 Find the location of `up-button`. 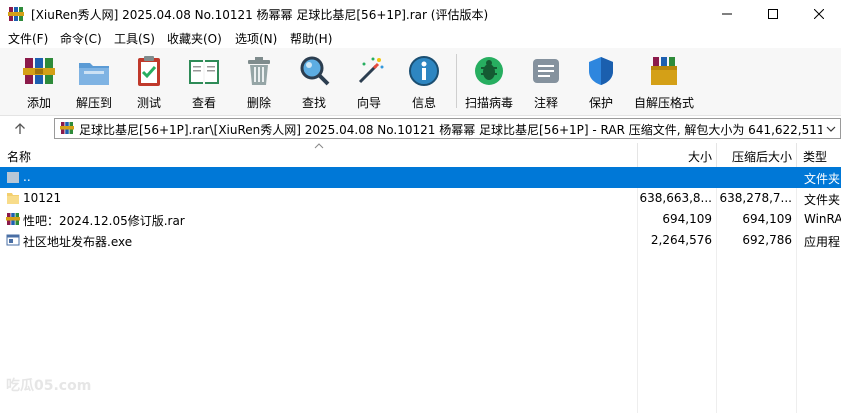

up-button is located at coordinates (20, 129).